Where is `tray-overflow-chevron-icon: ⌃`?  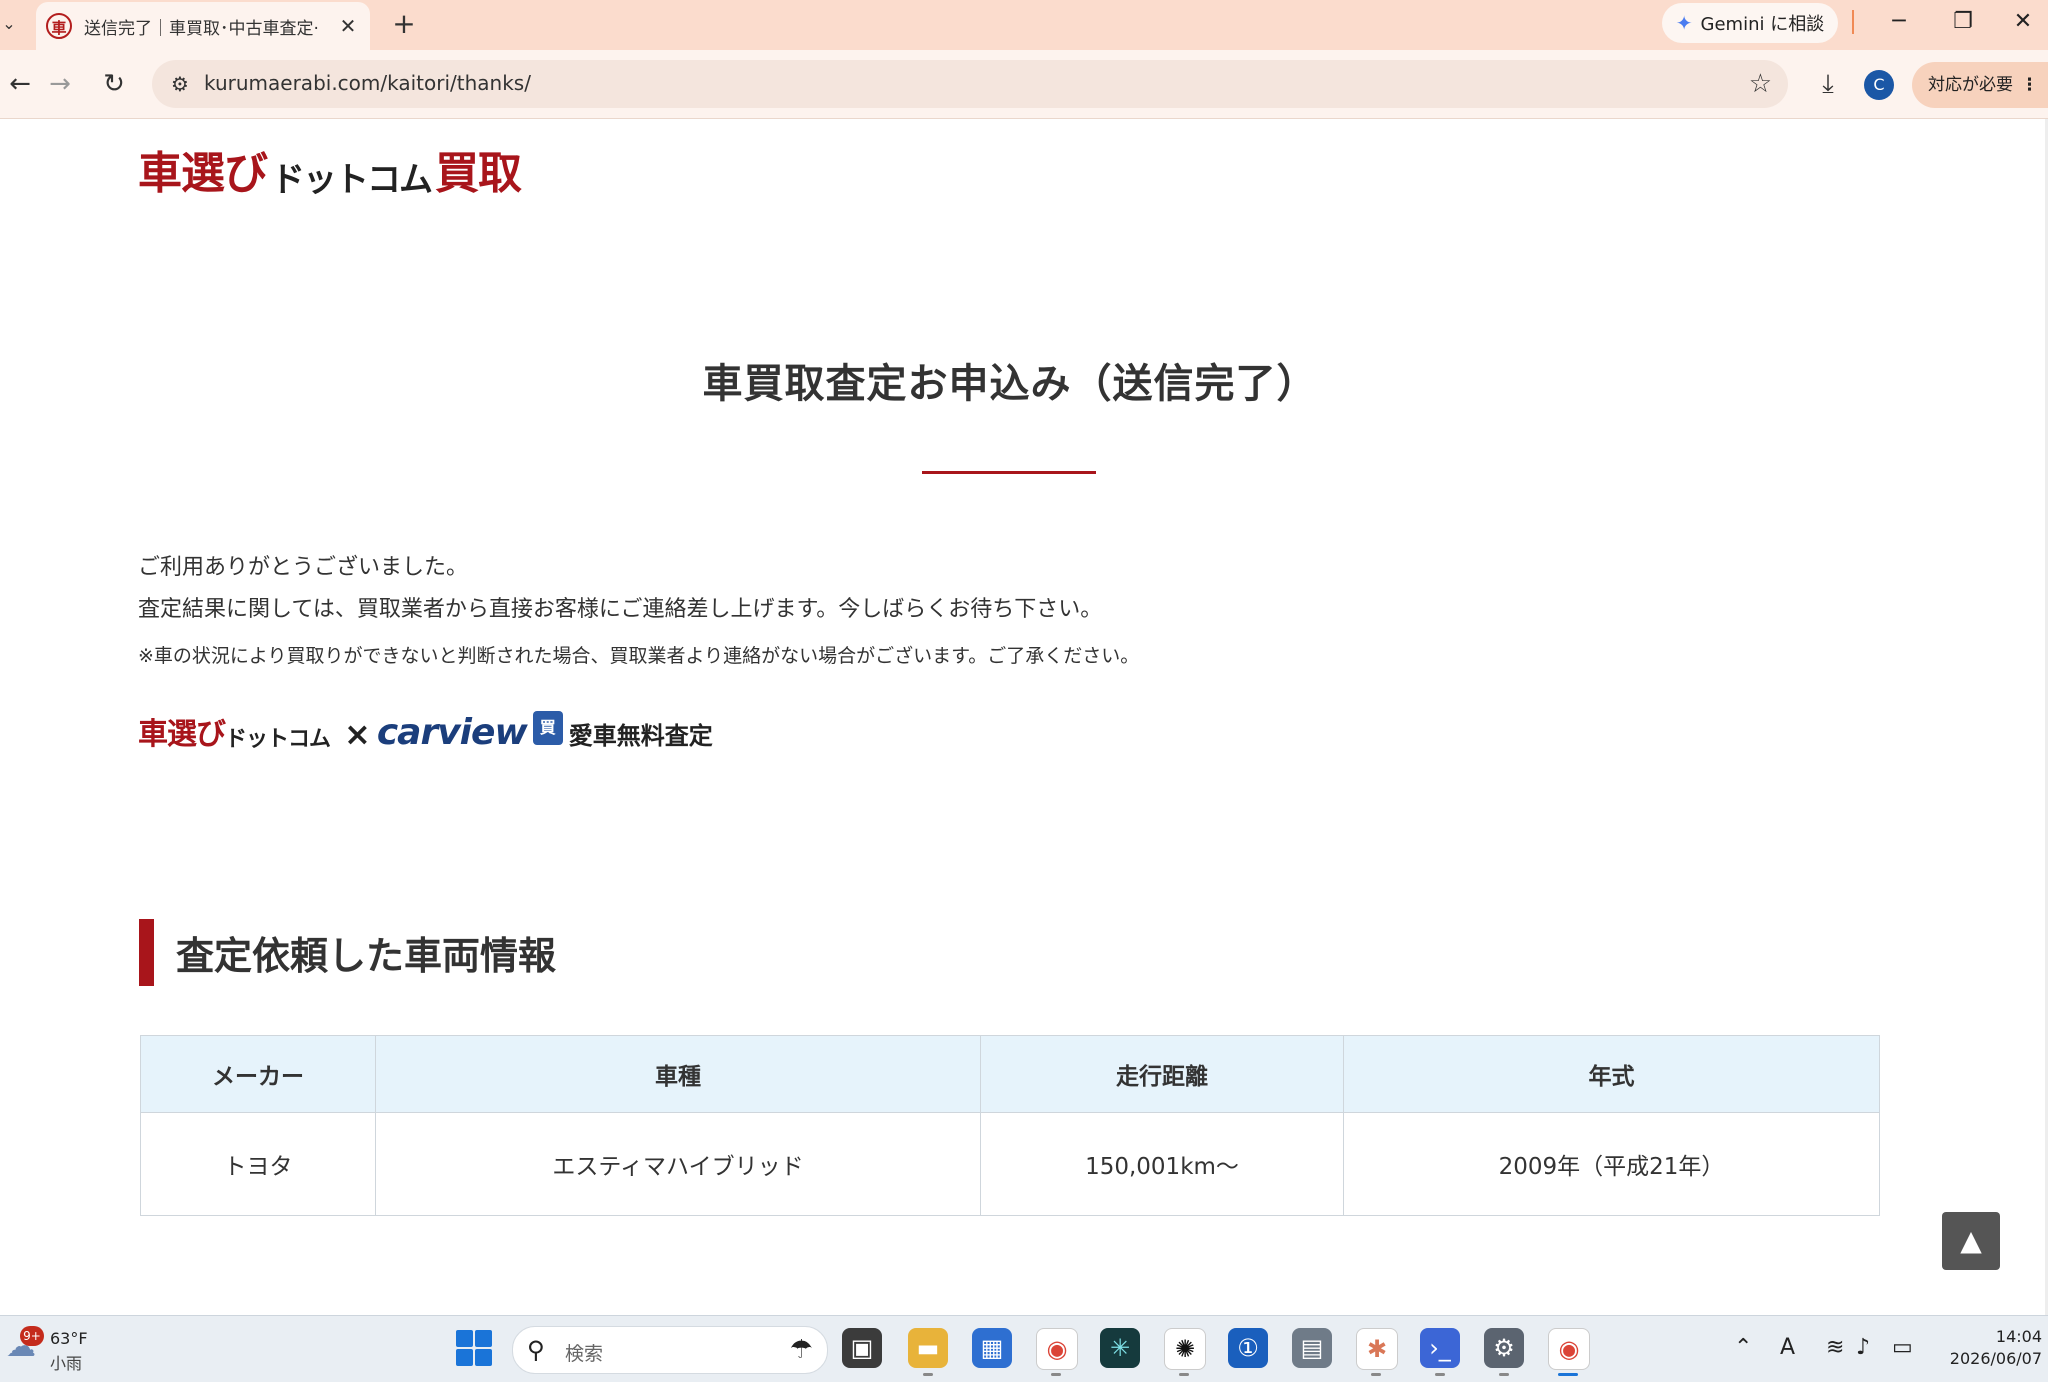
tray-overflow-chevron-icon: ⌃ is located at coordinates (1743, 1348).